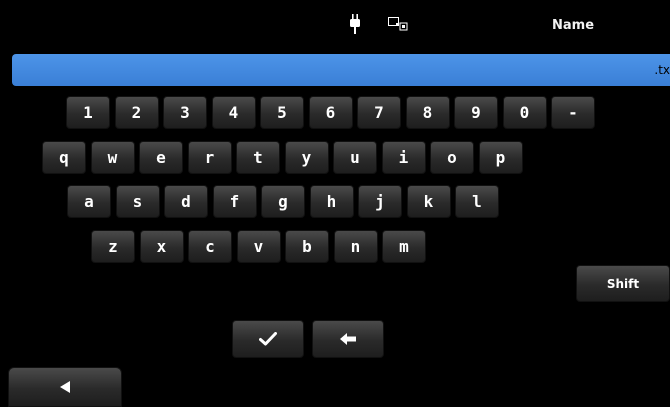  I want to click on key-0: 0, so click(524, 112).